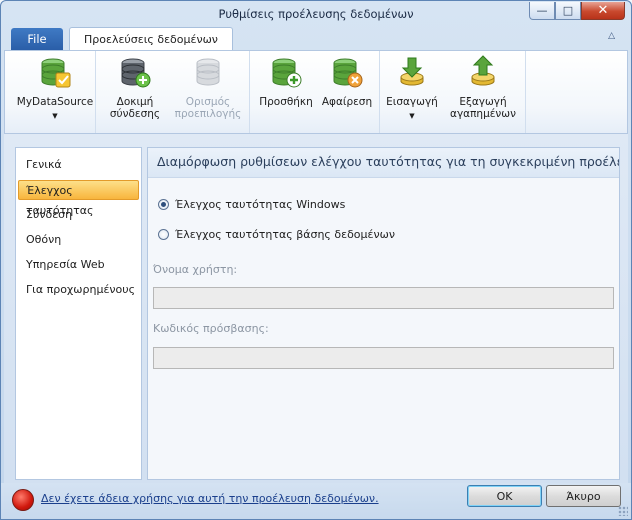 The image size is (632, 520). I want to click on export-label-1: Εξαγωγή, so click(483, 102).